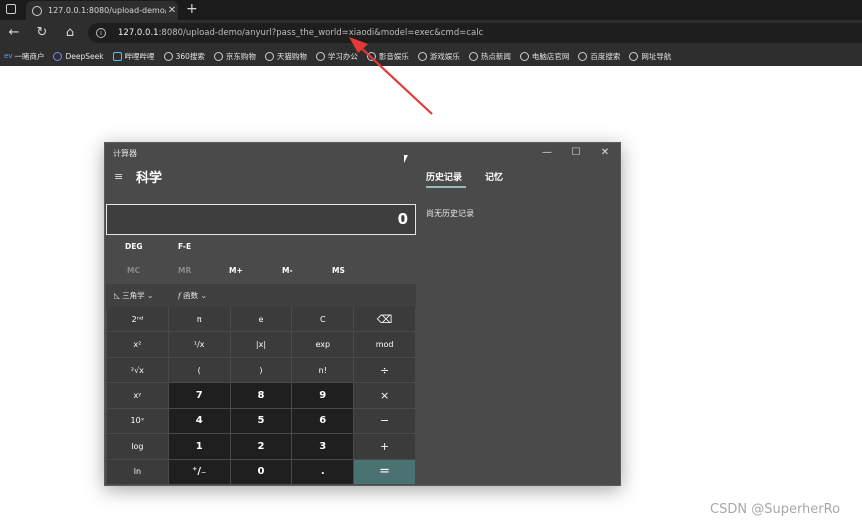  I want to click on annotation-arrow-icon, so click(391, 76).